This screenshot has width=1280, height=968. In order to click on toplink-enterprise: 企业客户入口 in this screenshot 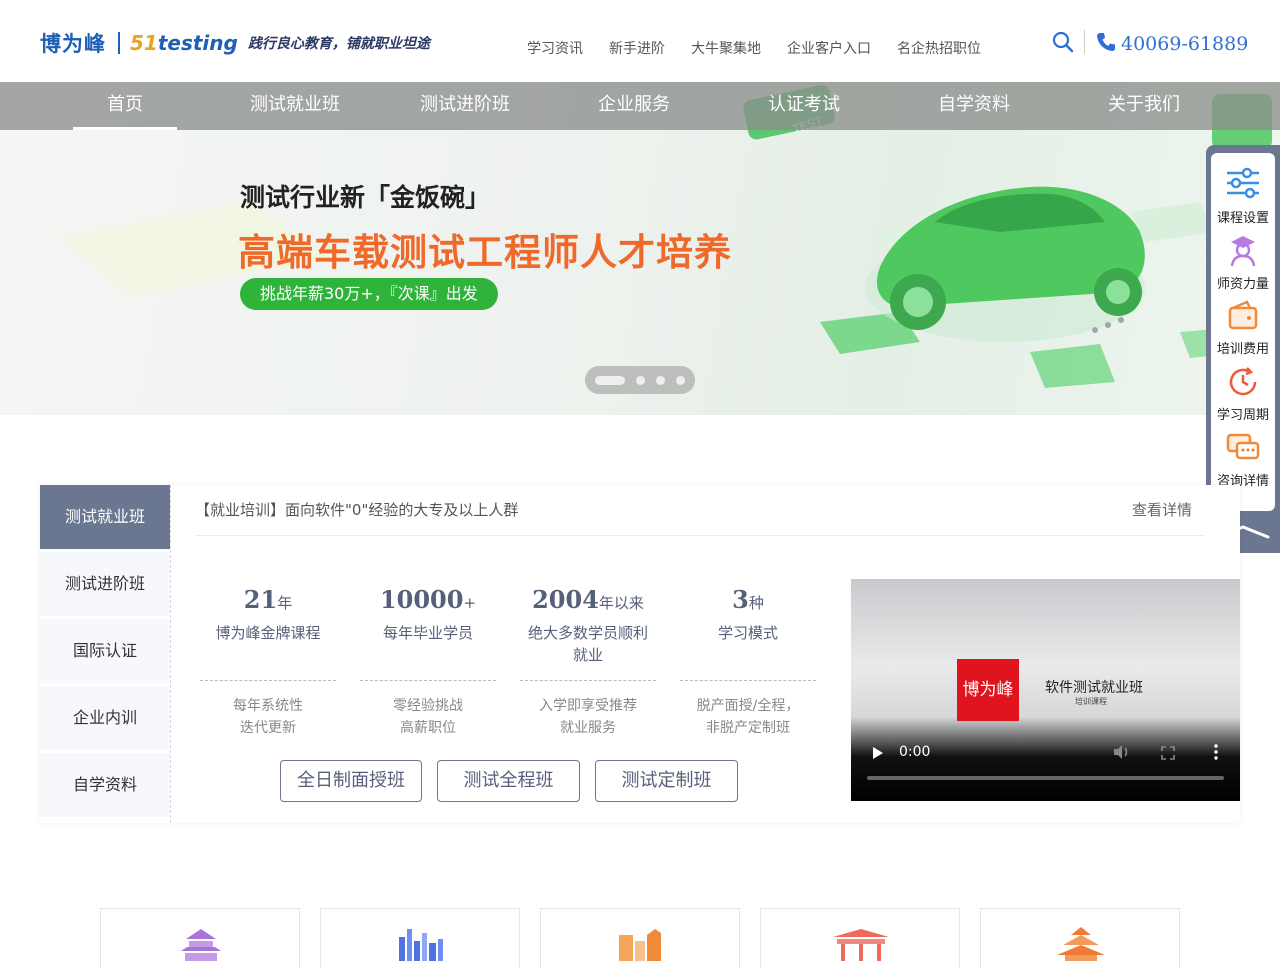, I will do `click(829, 48)`.